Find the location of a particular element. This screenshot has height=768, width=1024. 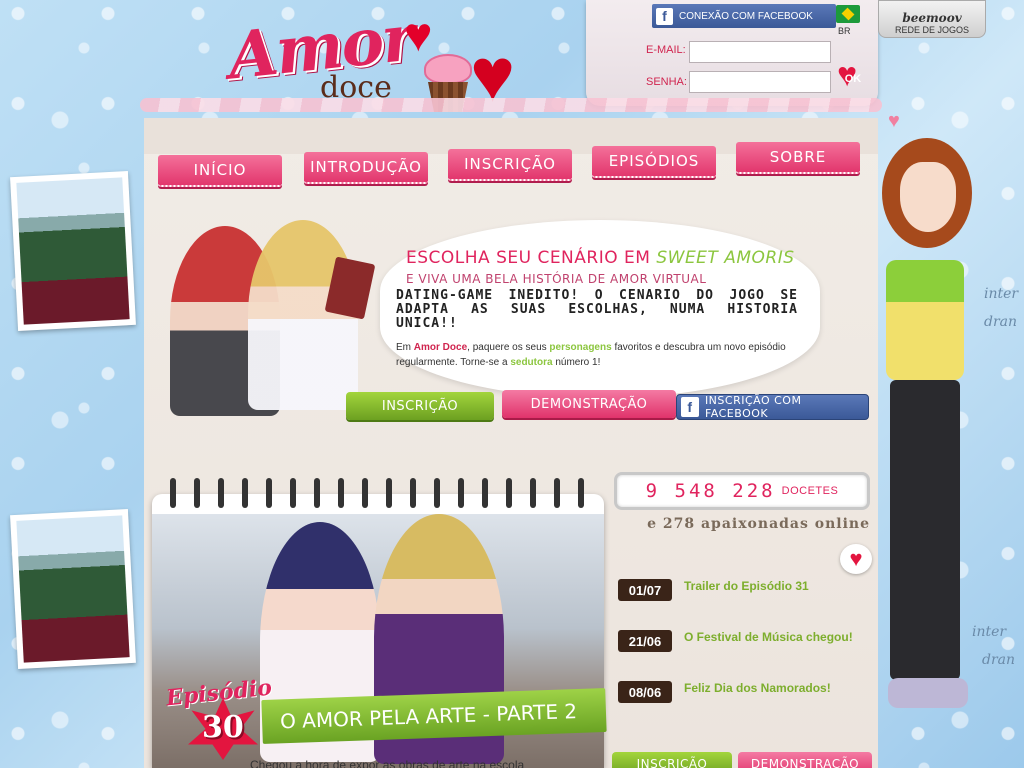

news-date: 21/06 is located at coordinates (645, 641).